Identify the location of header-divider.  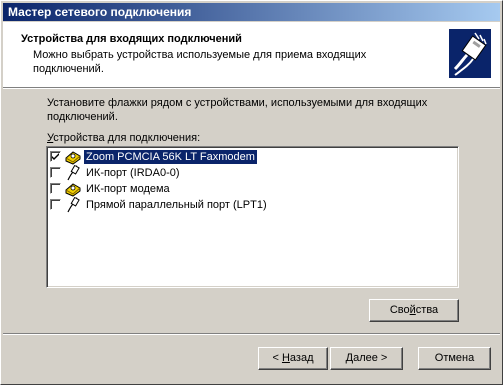
(251, 88).